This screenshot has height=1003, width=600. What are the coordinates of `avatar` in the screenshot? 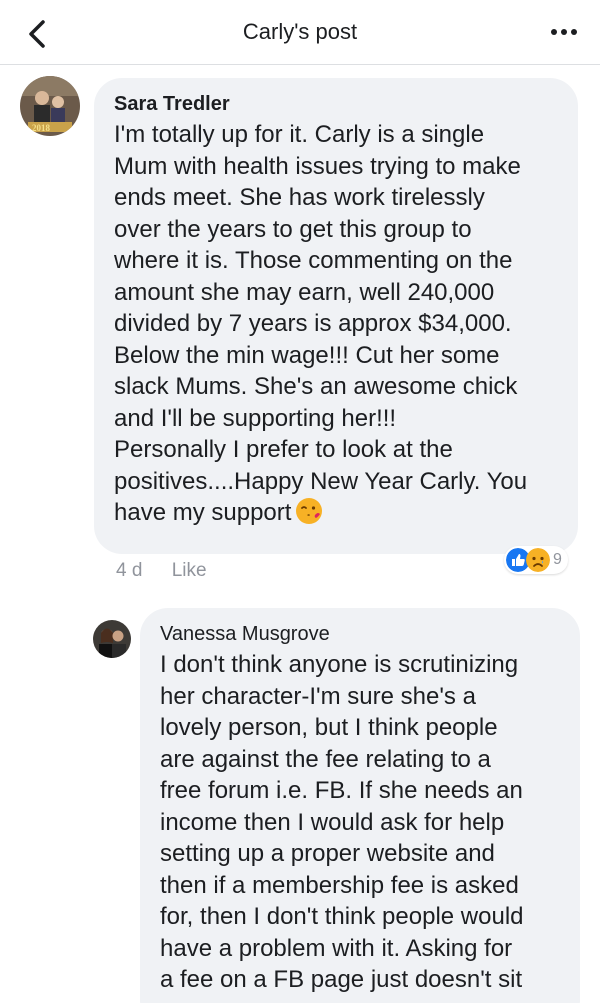 It's located at (112, 639).